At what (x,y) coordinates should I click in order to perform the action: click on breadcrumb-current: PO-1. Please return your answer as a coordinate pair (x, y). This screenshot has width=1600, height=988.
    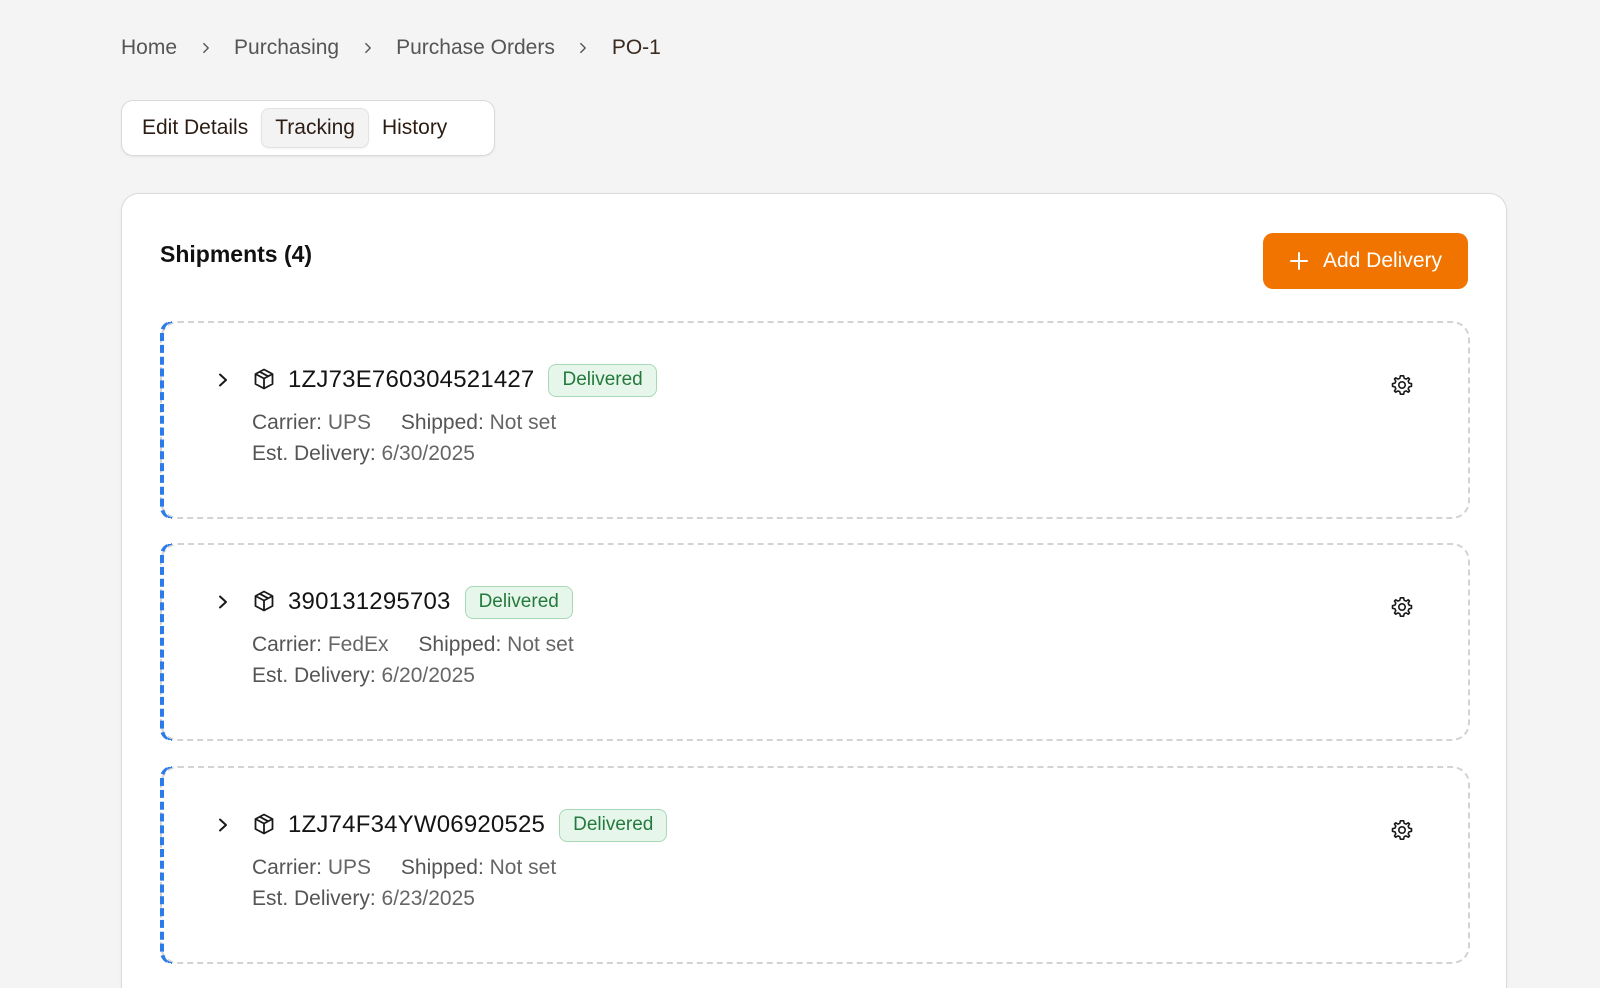
    Looking at the image, I should click on (636, 47).